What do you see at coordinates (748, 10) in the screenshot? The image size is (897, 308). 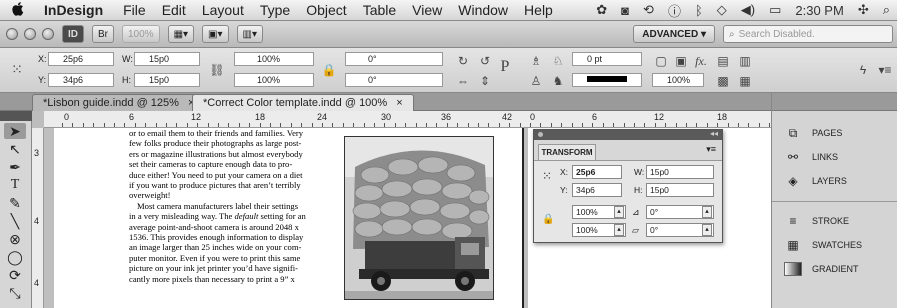 I see `volume-icon: ◀)` at bounding box center [748, 10].